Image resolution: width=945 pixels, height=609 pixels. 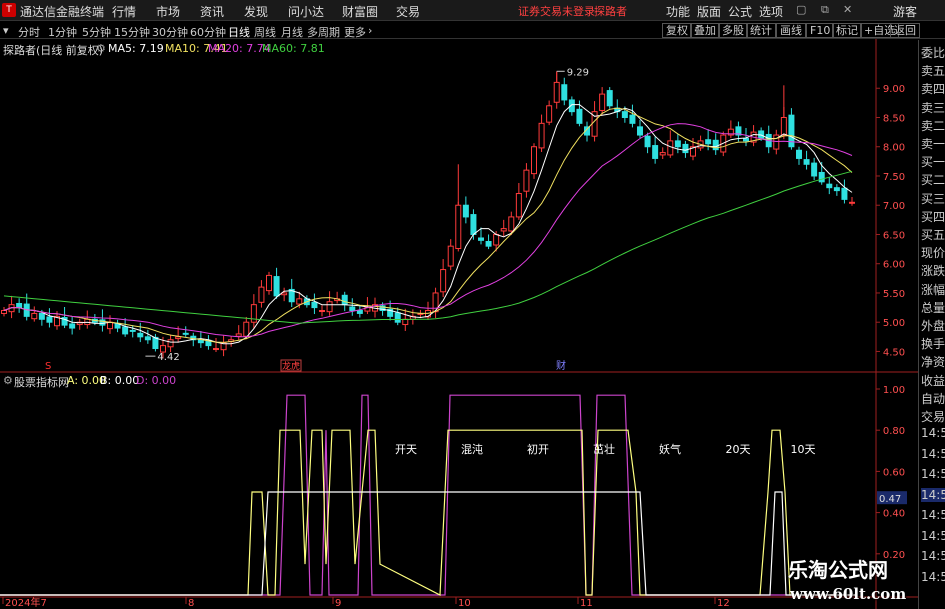 I want to click on side-panel-item: 卖四, so click(x=933, y=89).